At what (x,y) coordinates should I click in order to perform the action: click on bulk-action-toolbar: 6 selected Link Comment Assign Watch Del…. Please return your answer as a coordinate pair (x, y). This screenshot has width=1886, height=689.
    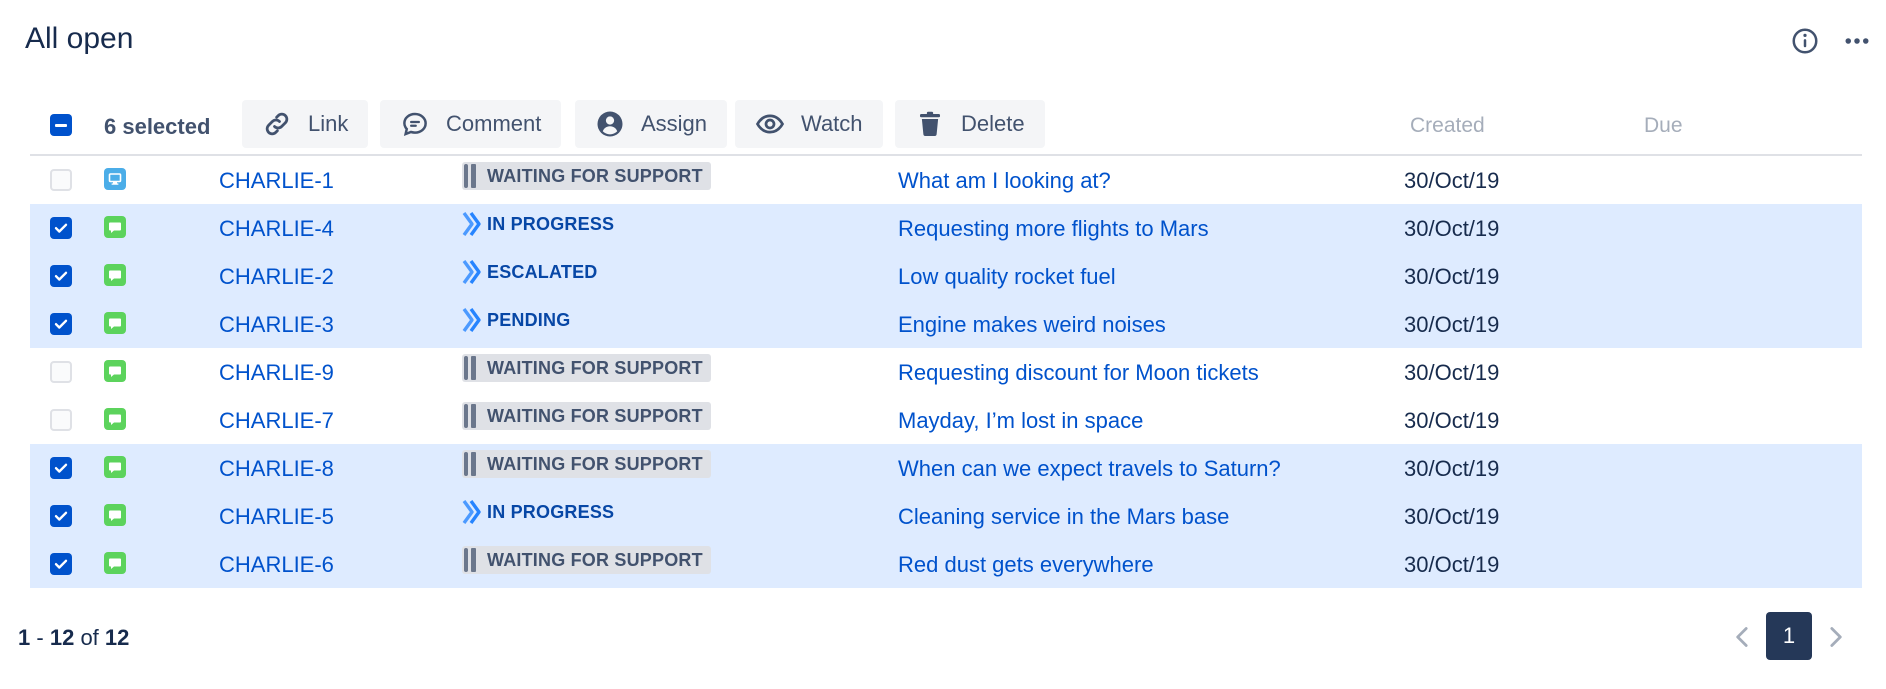
    Looking at the image, I should click on (946, 128).